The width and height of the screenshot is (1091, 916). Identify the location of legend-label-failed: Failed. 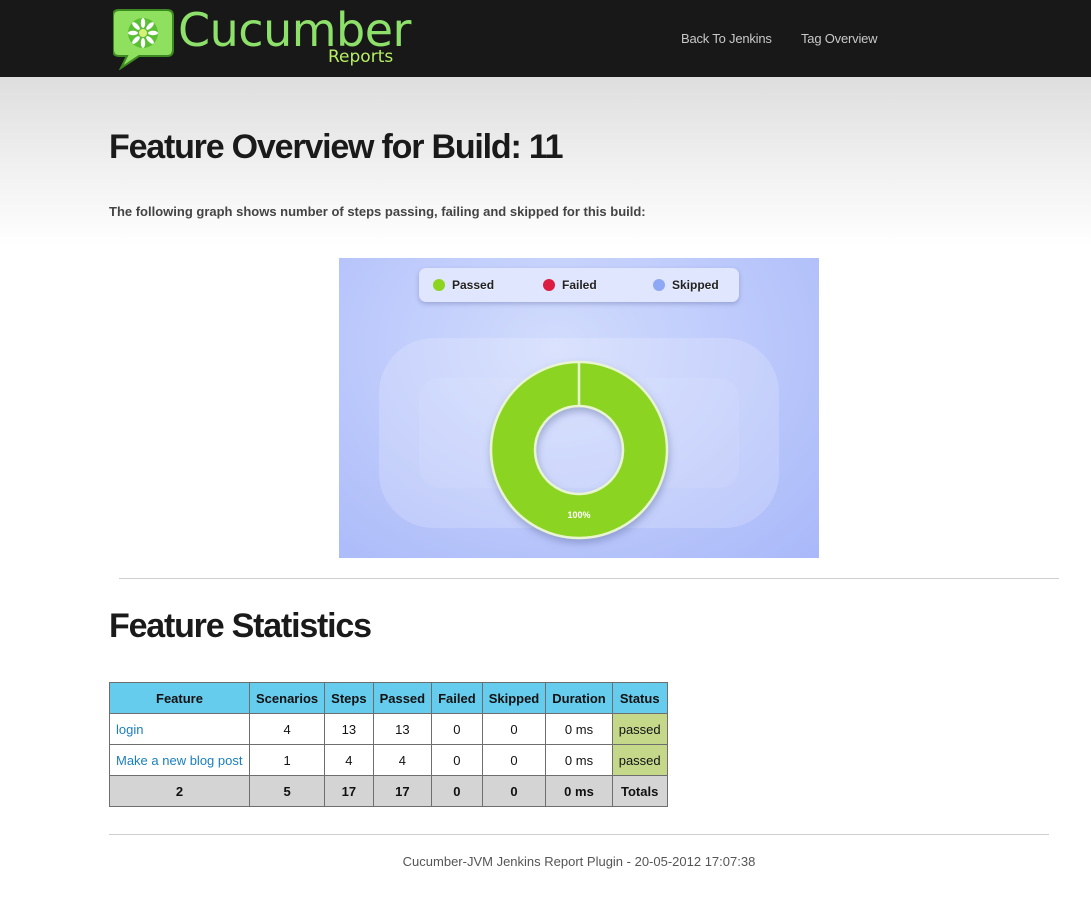
(579, 285).